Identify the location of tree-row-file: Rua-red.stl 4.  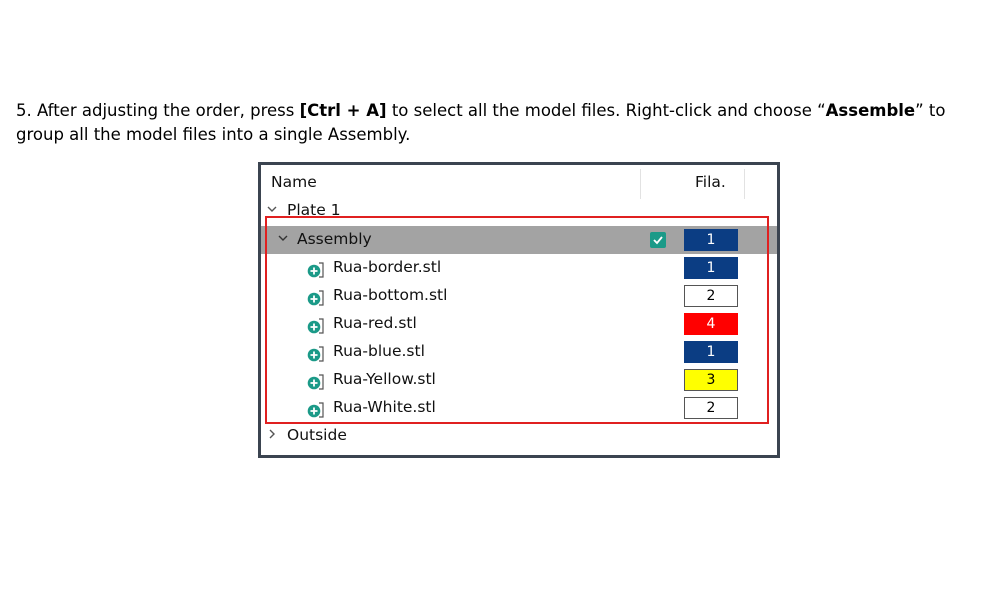
(519, 324).